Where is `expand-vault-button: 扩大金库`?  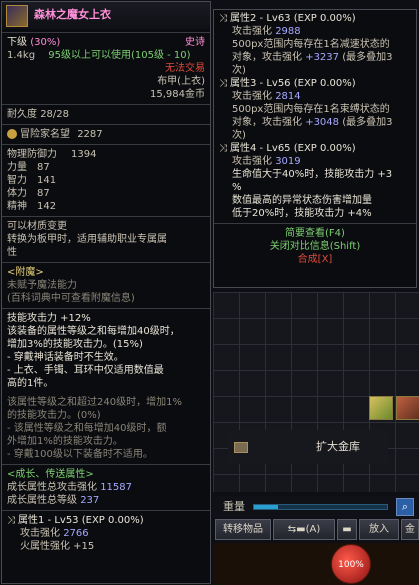 expand-vault-button: 扩大金库 is located at coordinates (308, 447).